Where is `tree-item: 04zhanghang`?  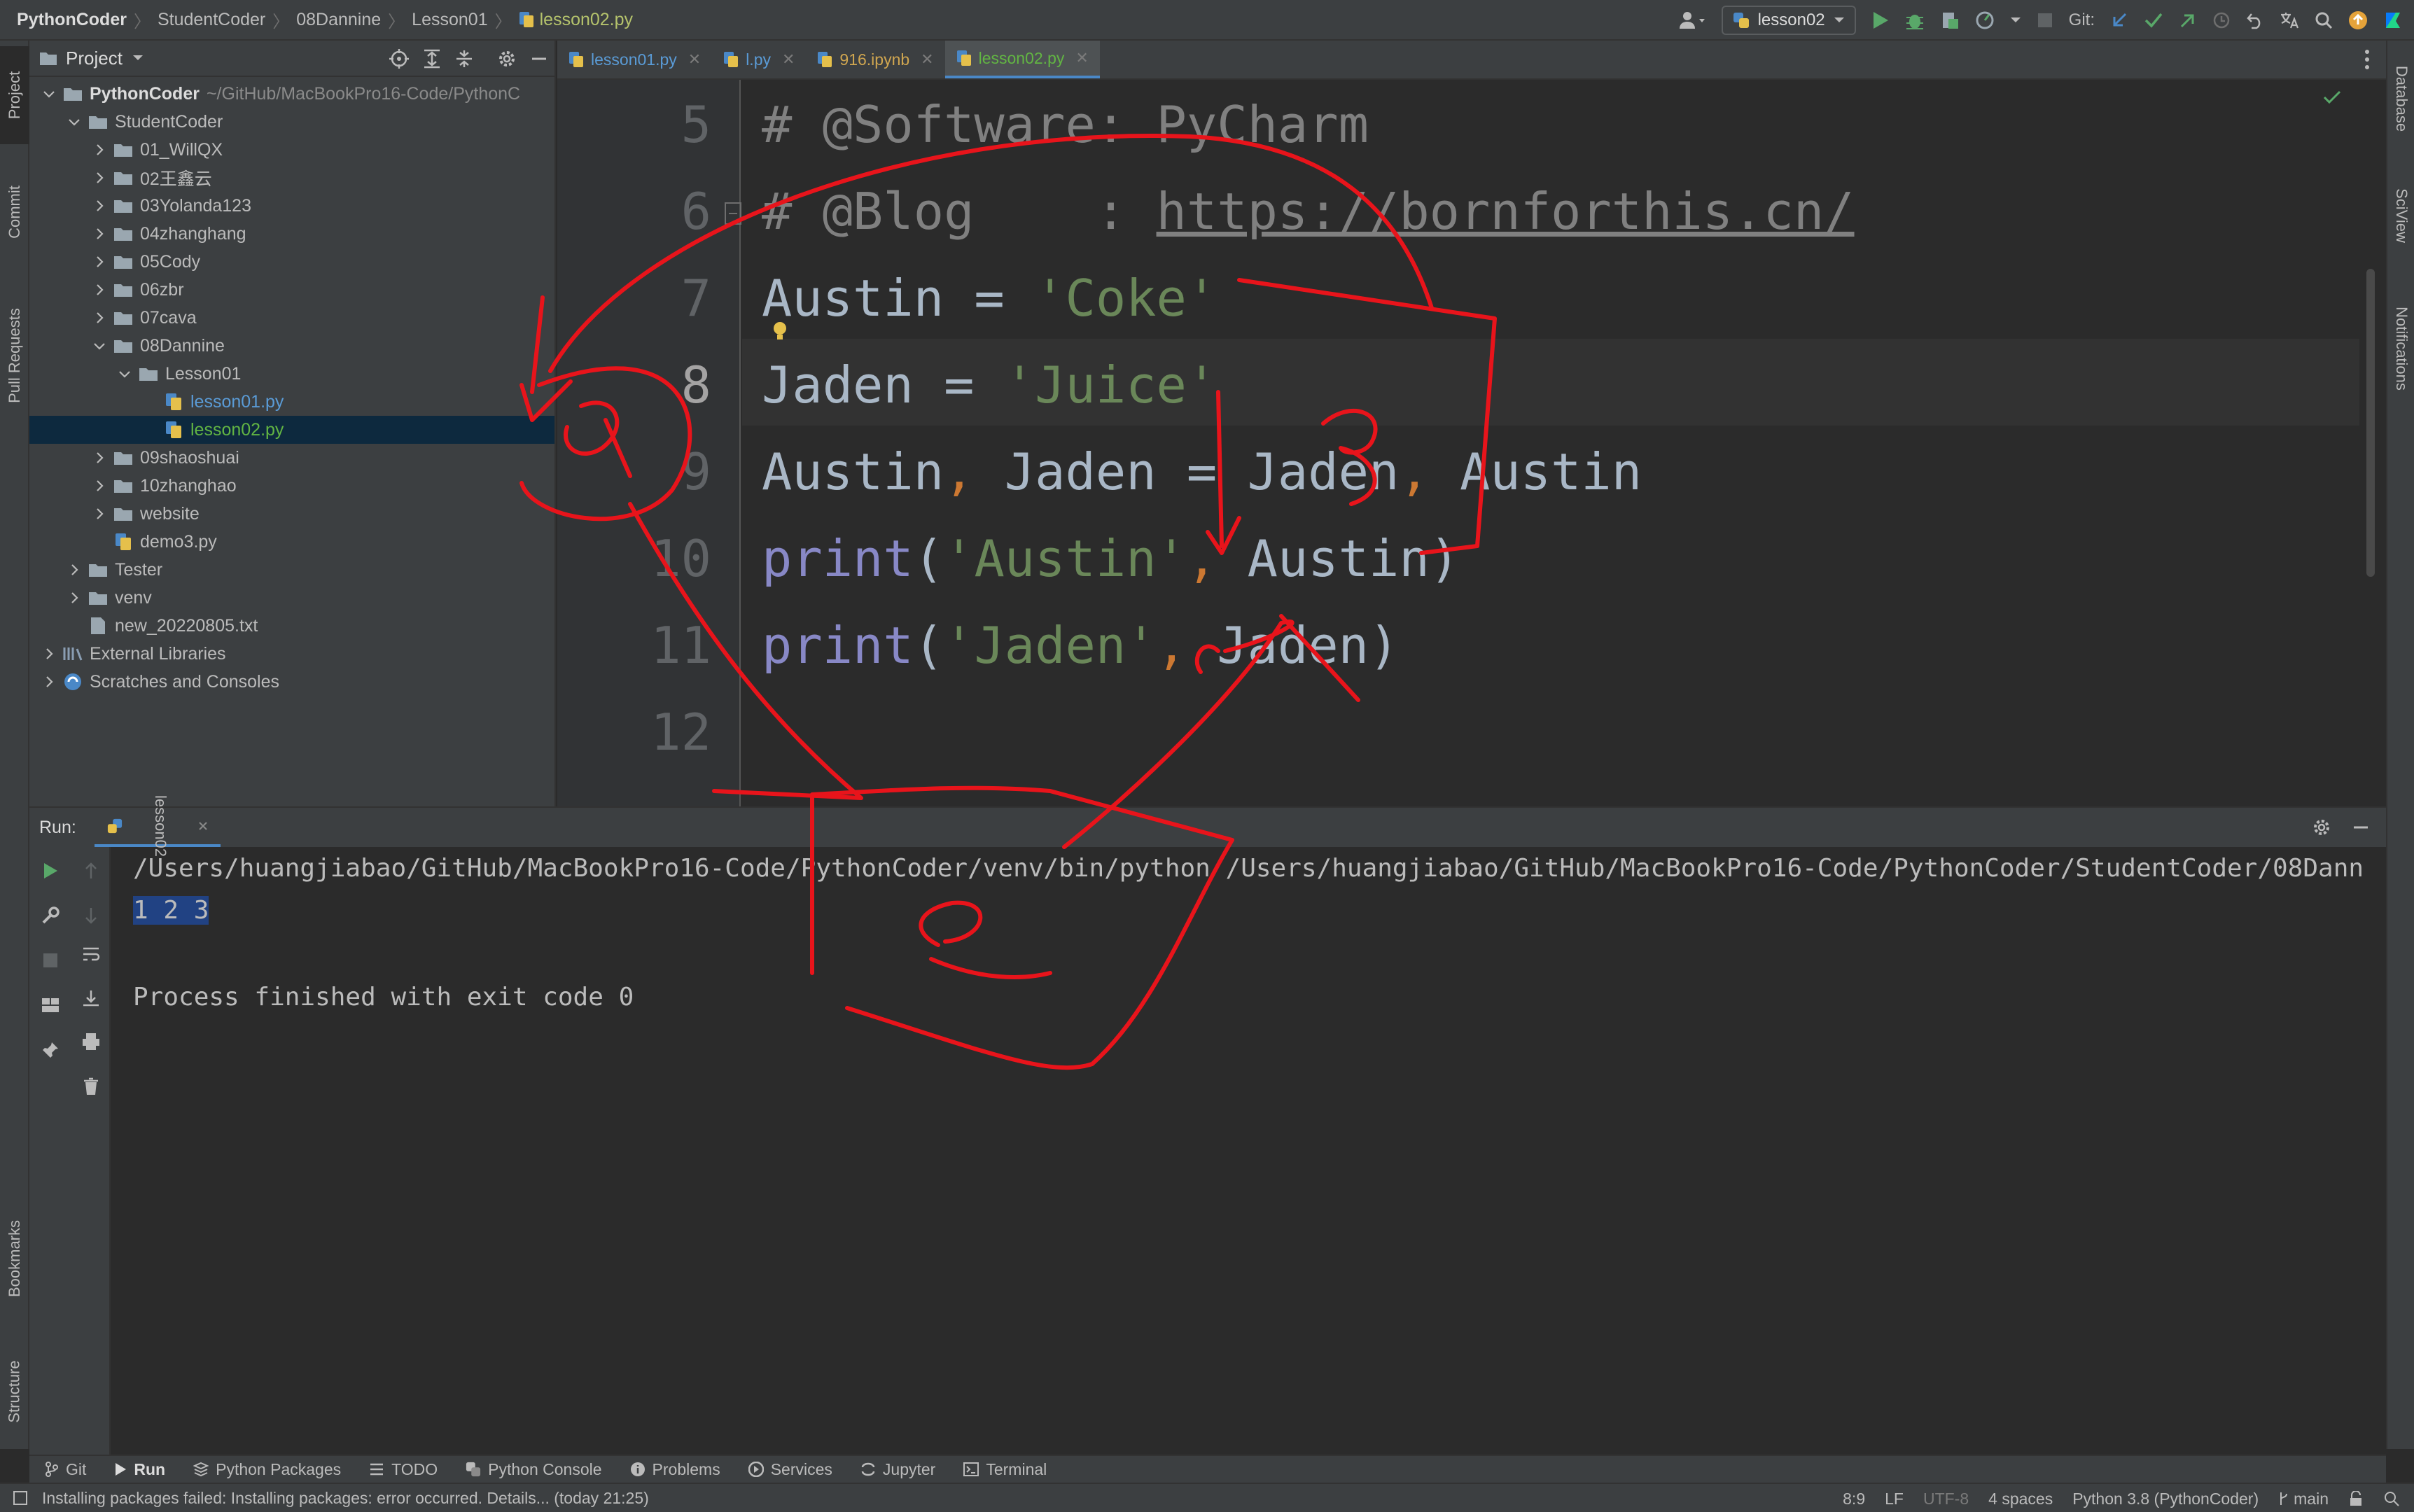
tree-item: 04zhanghang is located at coordinates (291, 234).